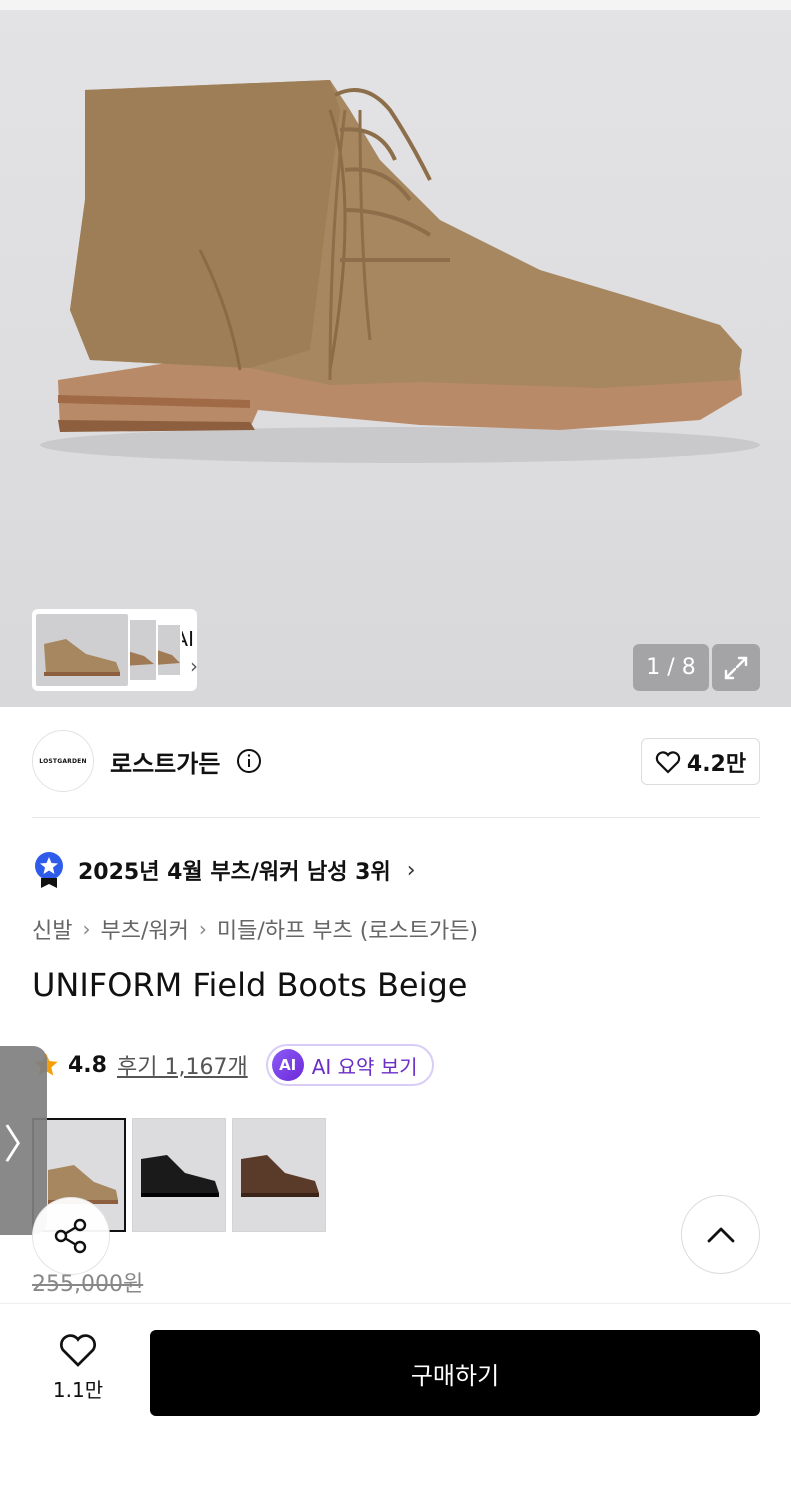  Describe the element at coordinates (182, 1065) in the screenshot. I see `reviews-link: 후기 1,167개` at that location.